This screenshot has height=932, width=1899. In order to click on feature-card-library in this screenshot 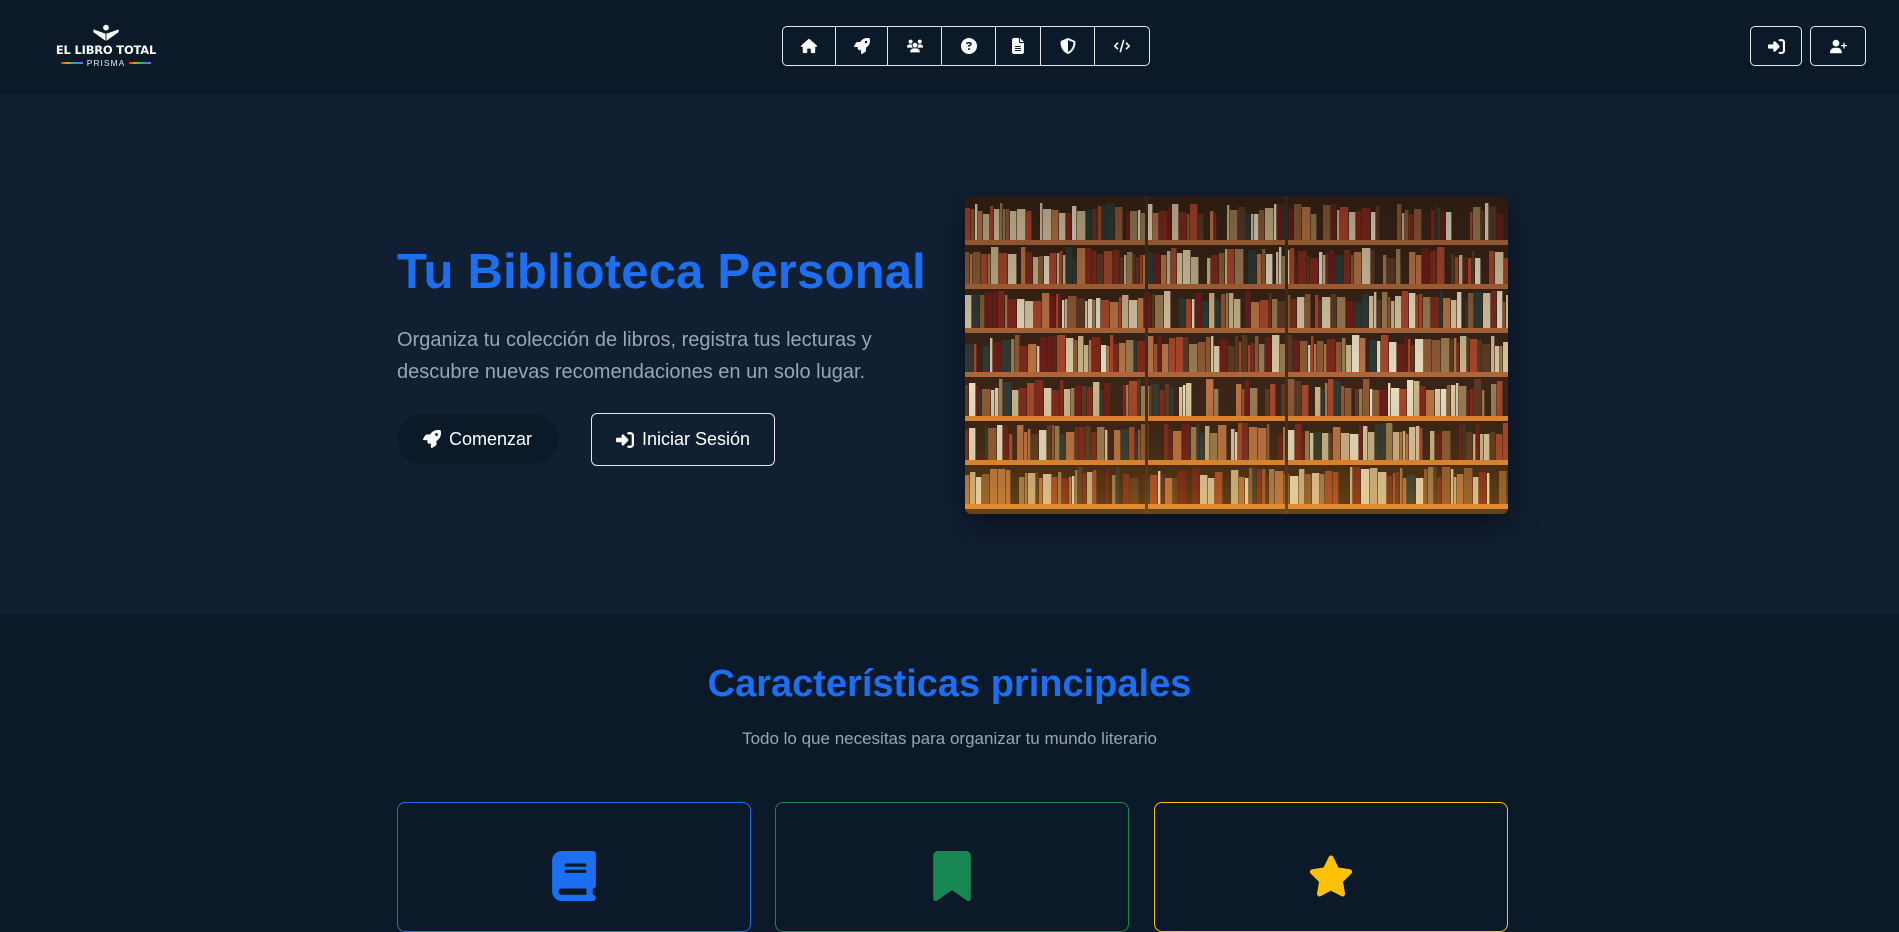, I will do `click(574, 867)`.